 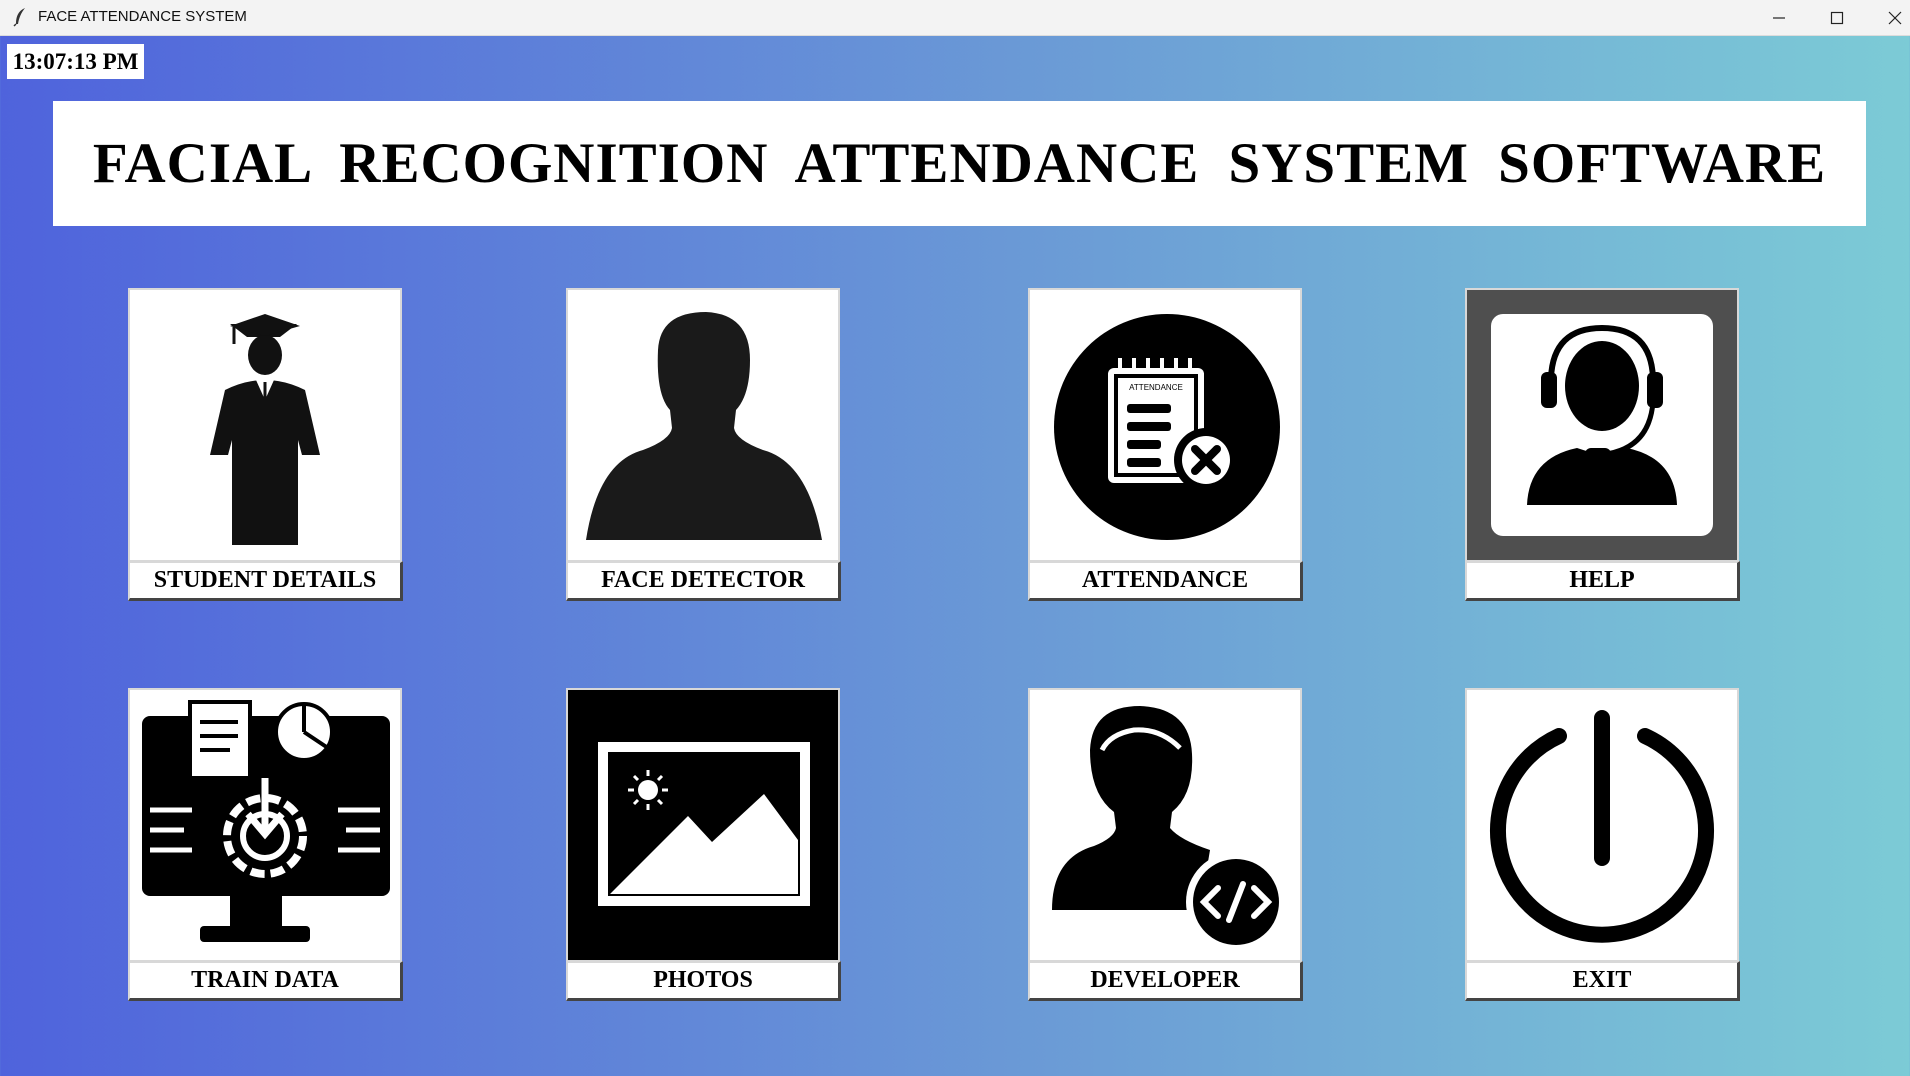 I want to click on student-details-image-button, so click(x=265, y=425).